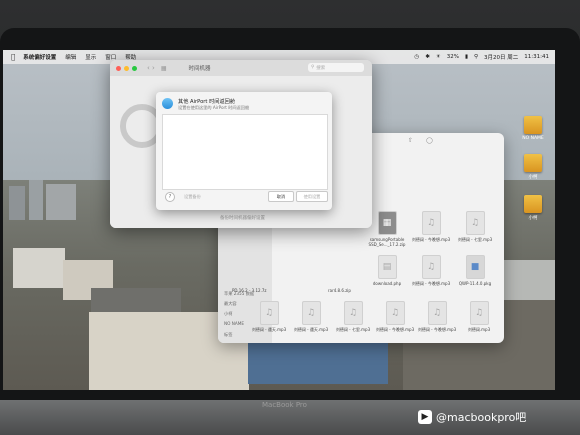  What do you see at coordinates (501, 57) in the screenshot?
I see `menu-date: 3月20日 周二` at bounding box center [501, 57].